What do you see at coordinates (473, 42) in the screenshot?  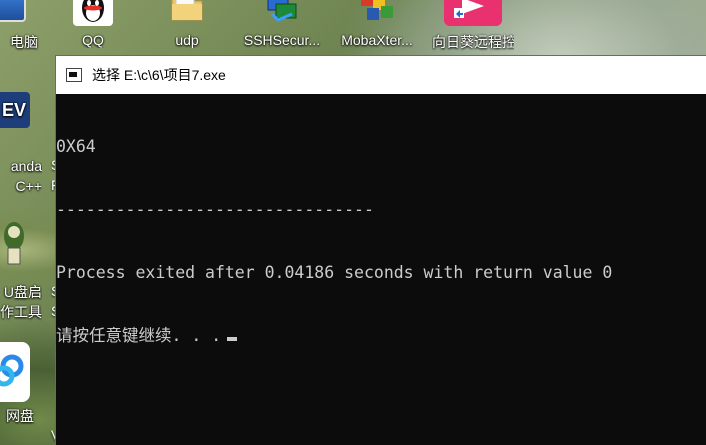 I see `desktop-icon-label: 向日葵远程控` at bounding box center [473, 42].